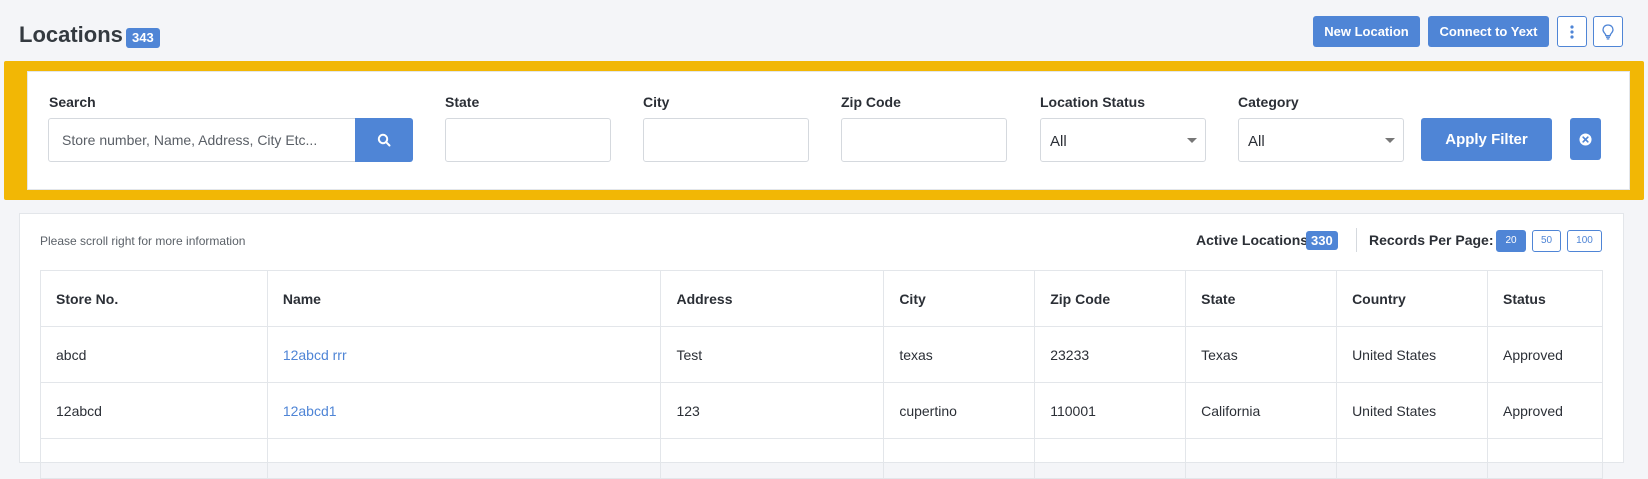 The width and height of the screenshot is (1648, 479). I want to click on records-50-button: 50, so click(1546, 241).